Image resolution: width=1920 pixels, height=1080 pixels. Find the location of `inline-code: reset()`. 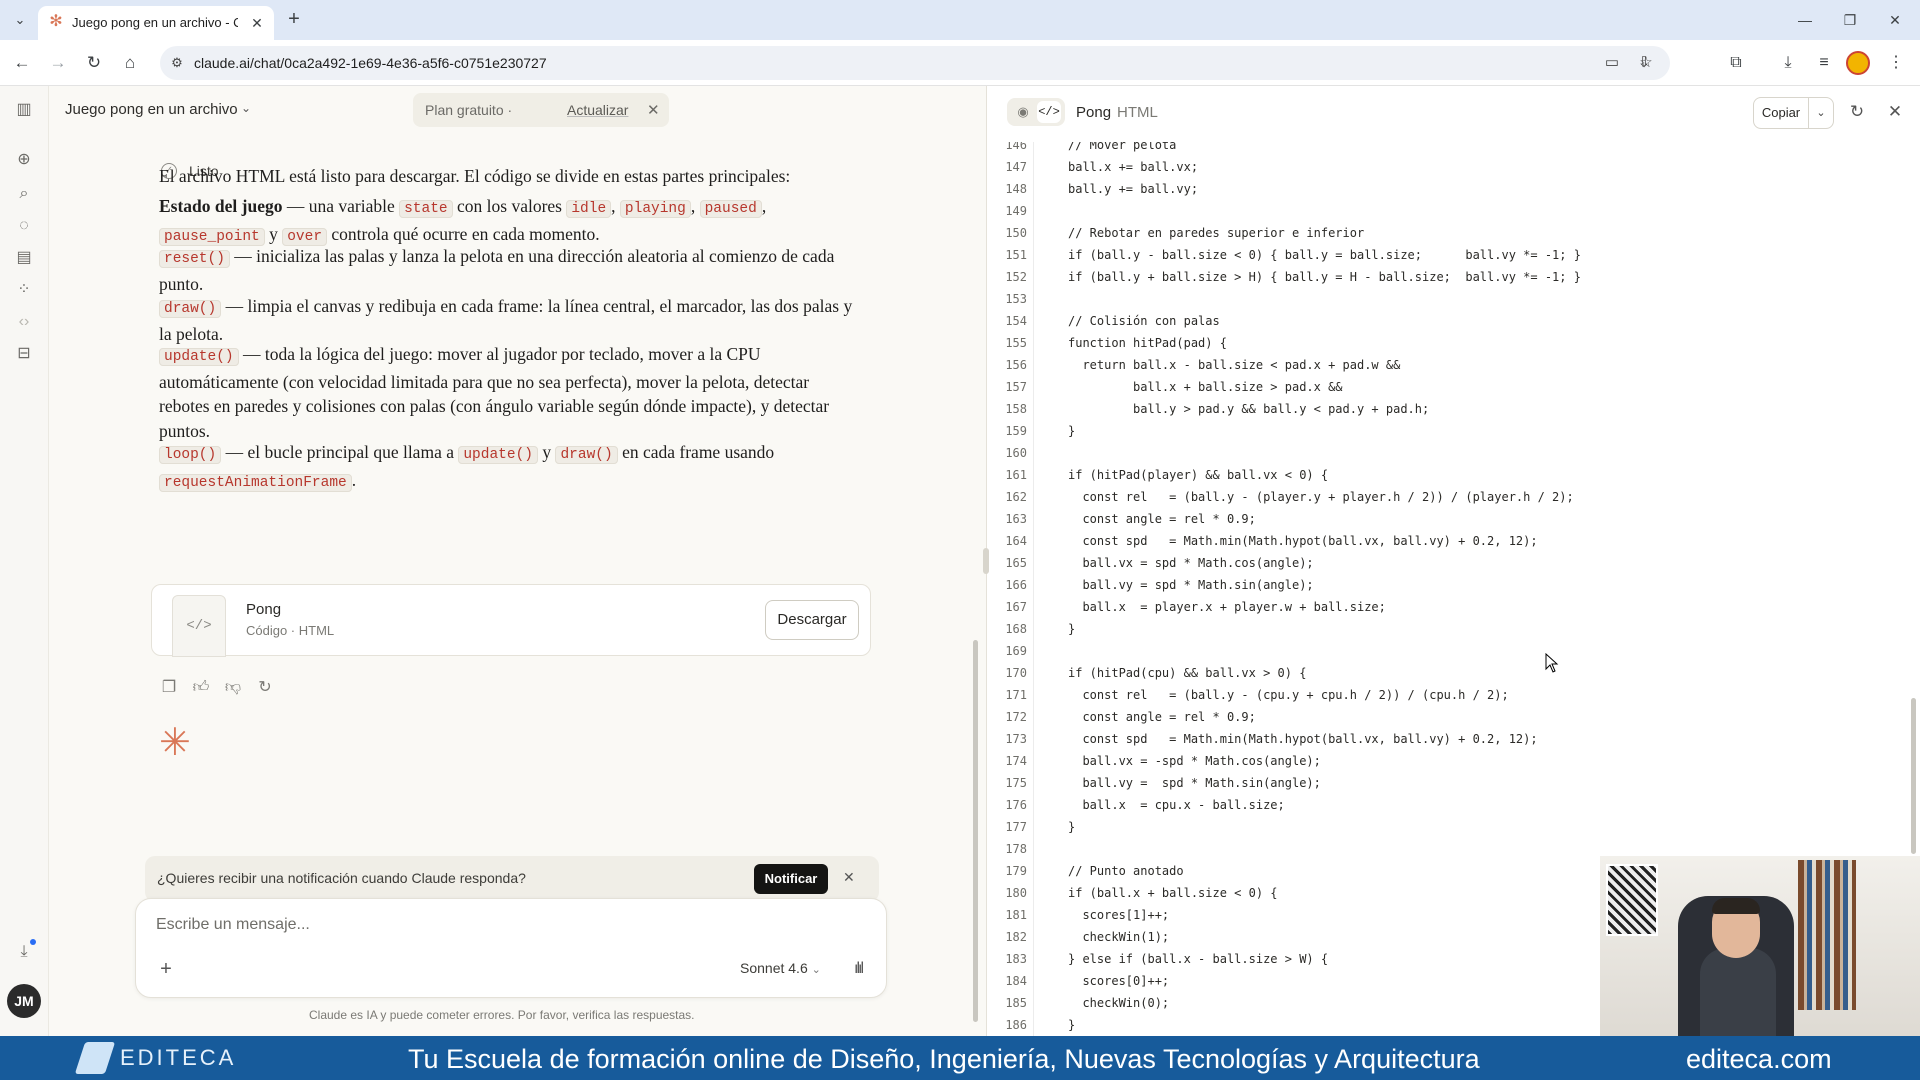

inline-code: reset() is located at coordinates (194, 259).